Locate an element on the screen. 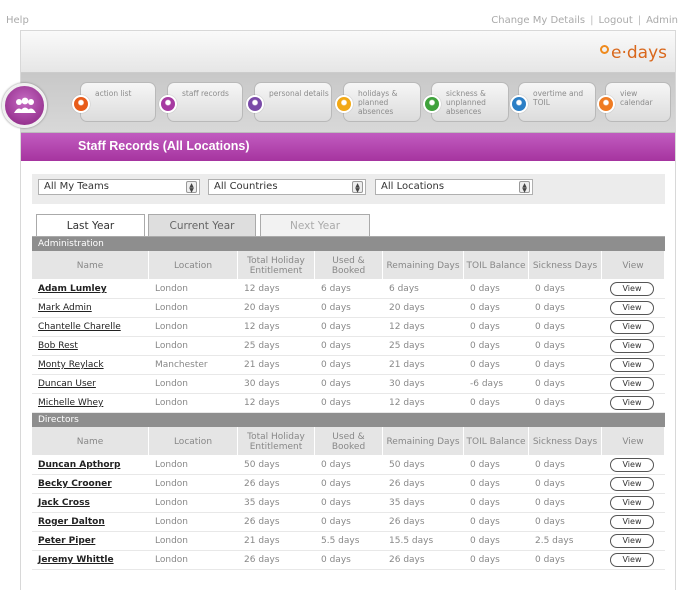  nav-action-list: action list is located at coordinates (114, 102).